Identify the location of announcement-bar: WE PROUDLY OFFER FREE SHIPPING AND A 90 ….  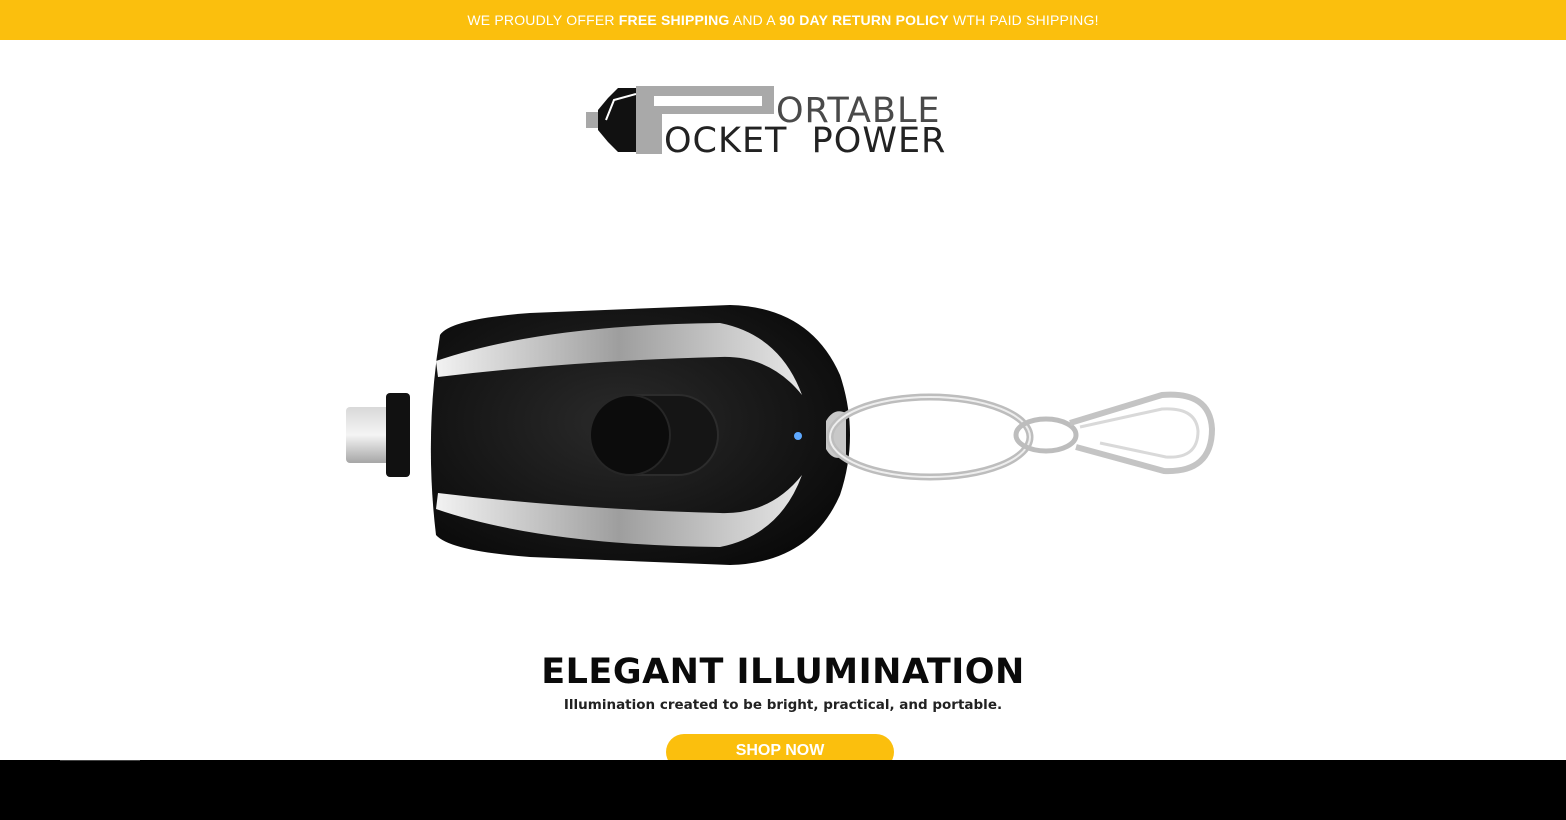
(783, 20).